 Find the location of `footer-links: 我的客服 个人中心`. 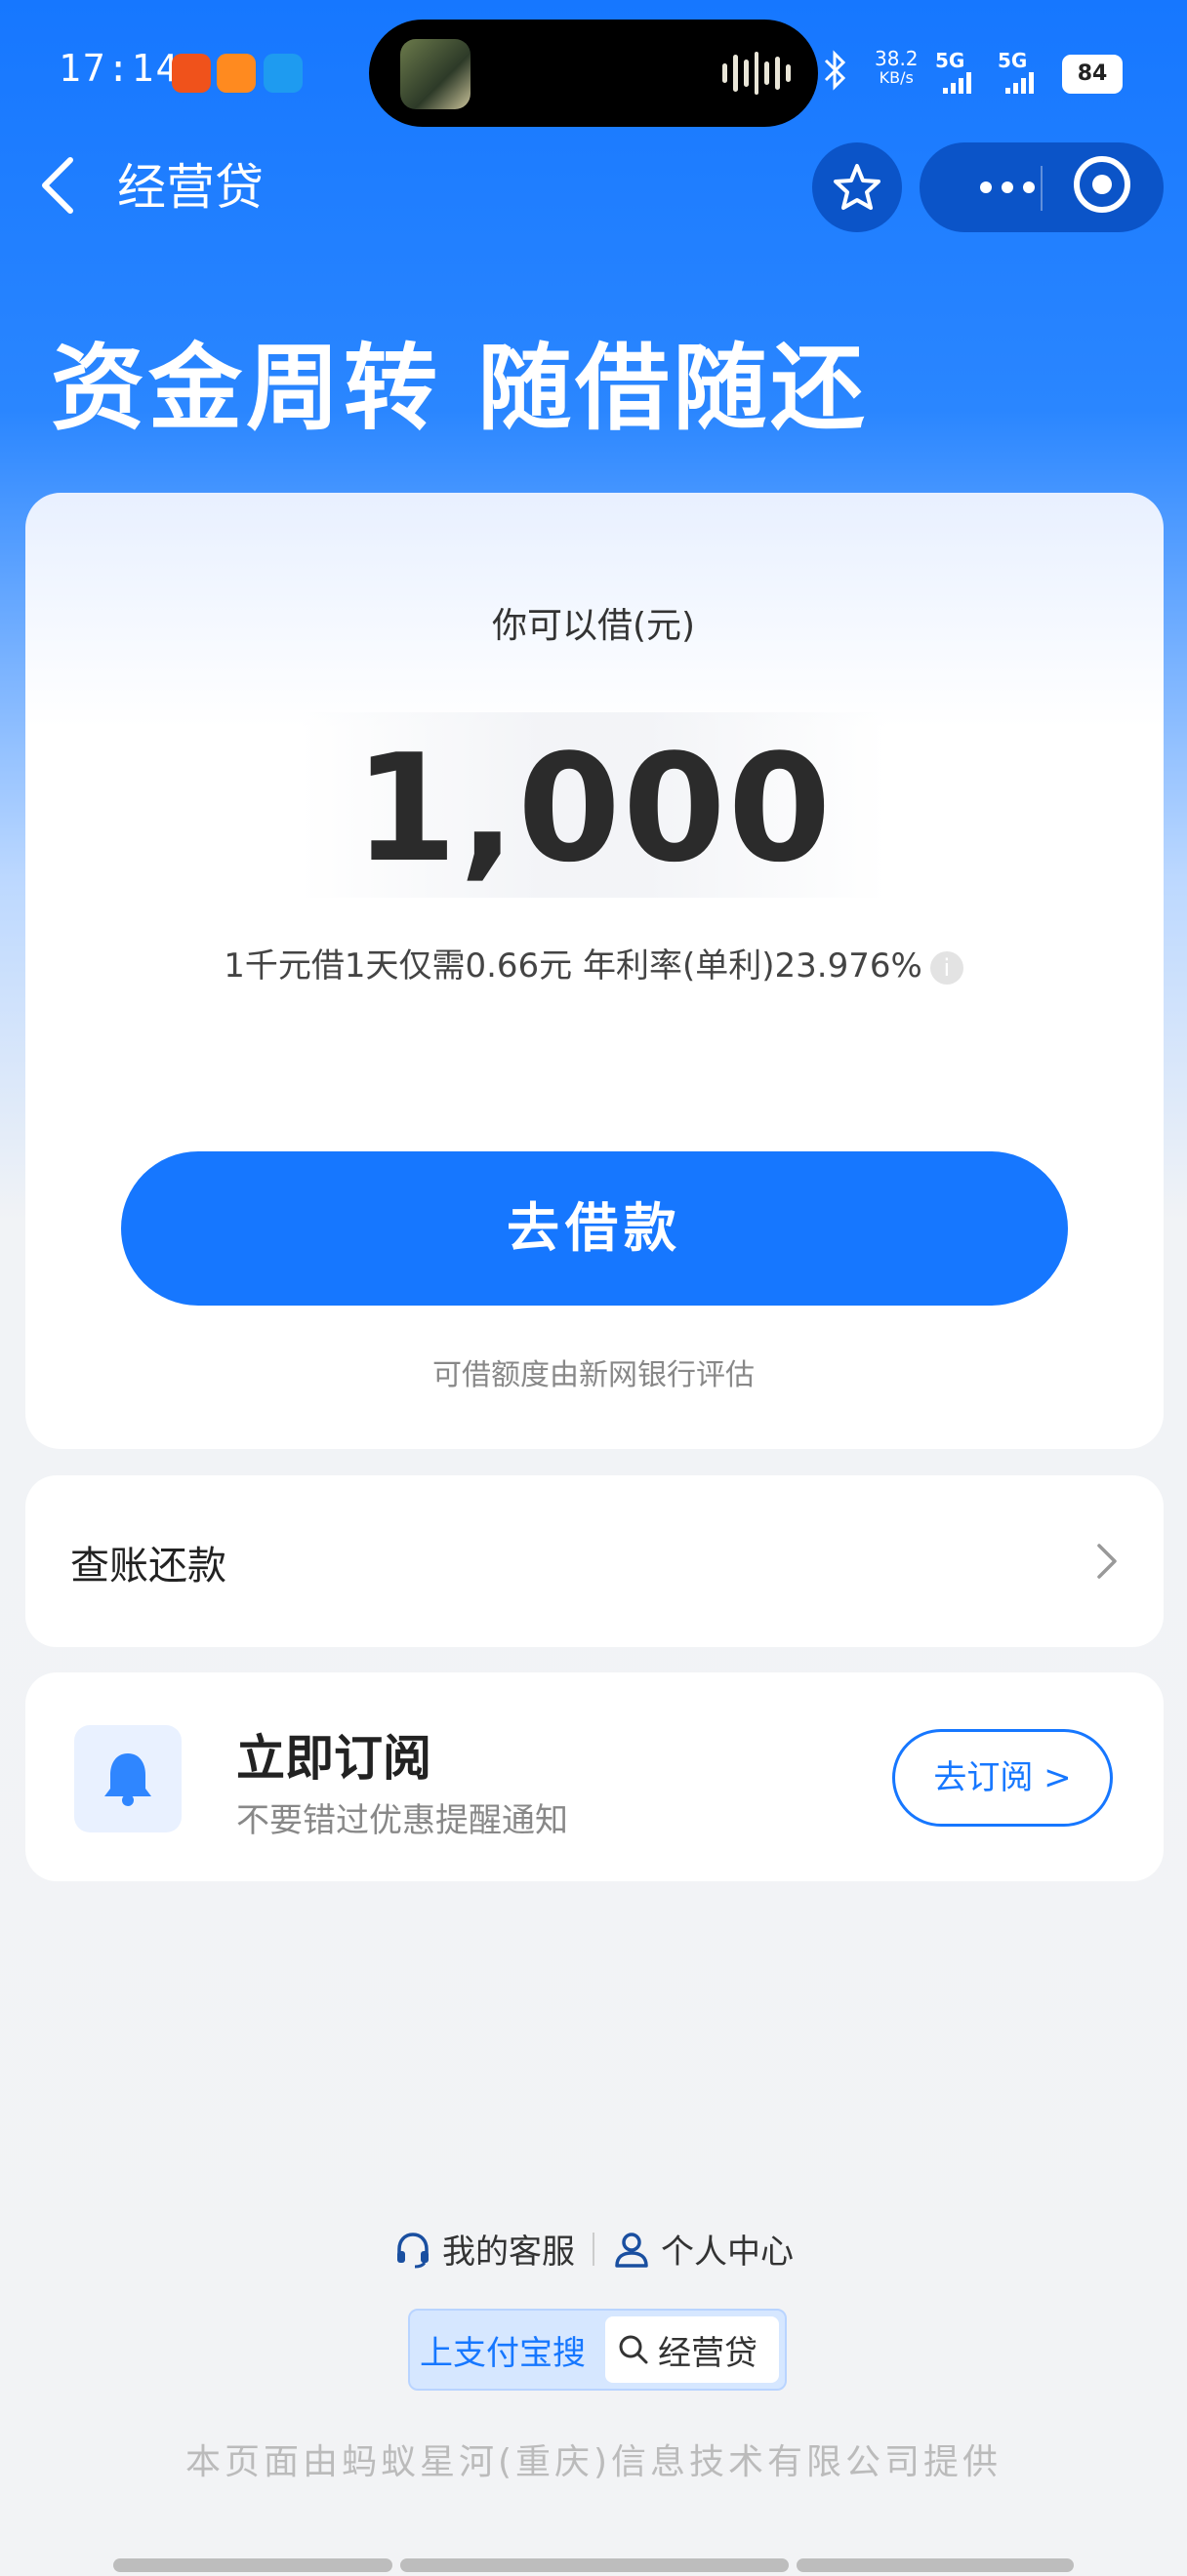

footer-links: 我的客服 个人中心 is located at coordinates (593, 2249).